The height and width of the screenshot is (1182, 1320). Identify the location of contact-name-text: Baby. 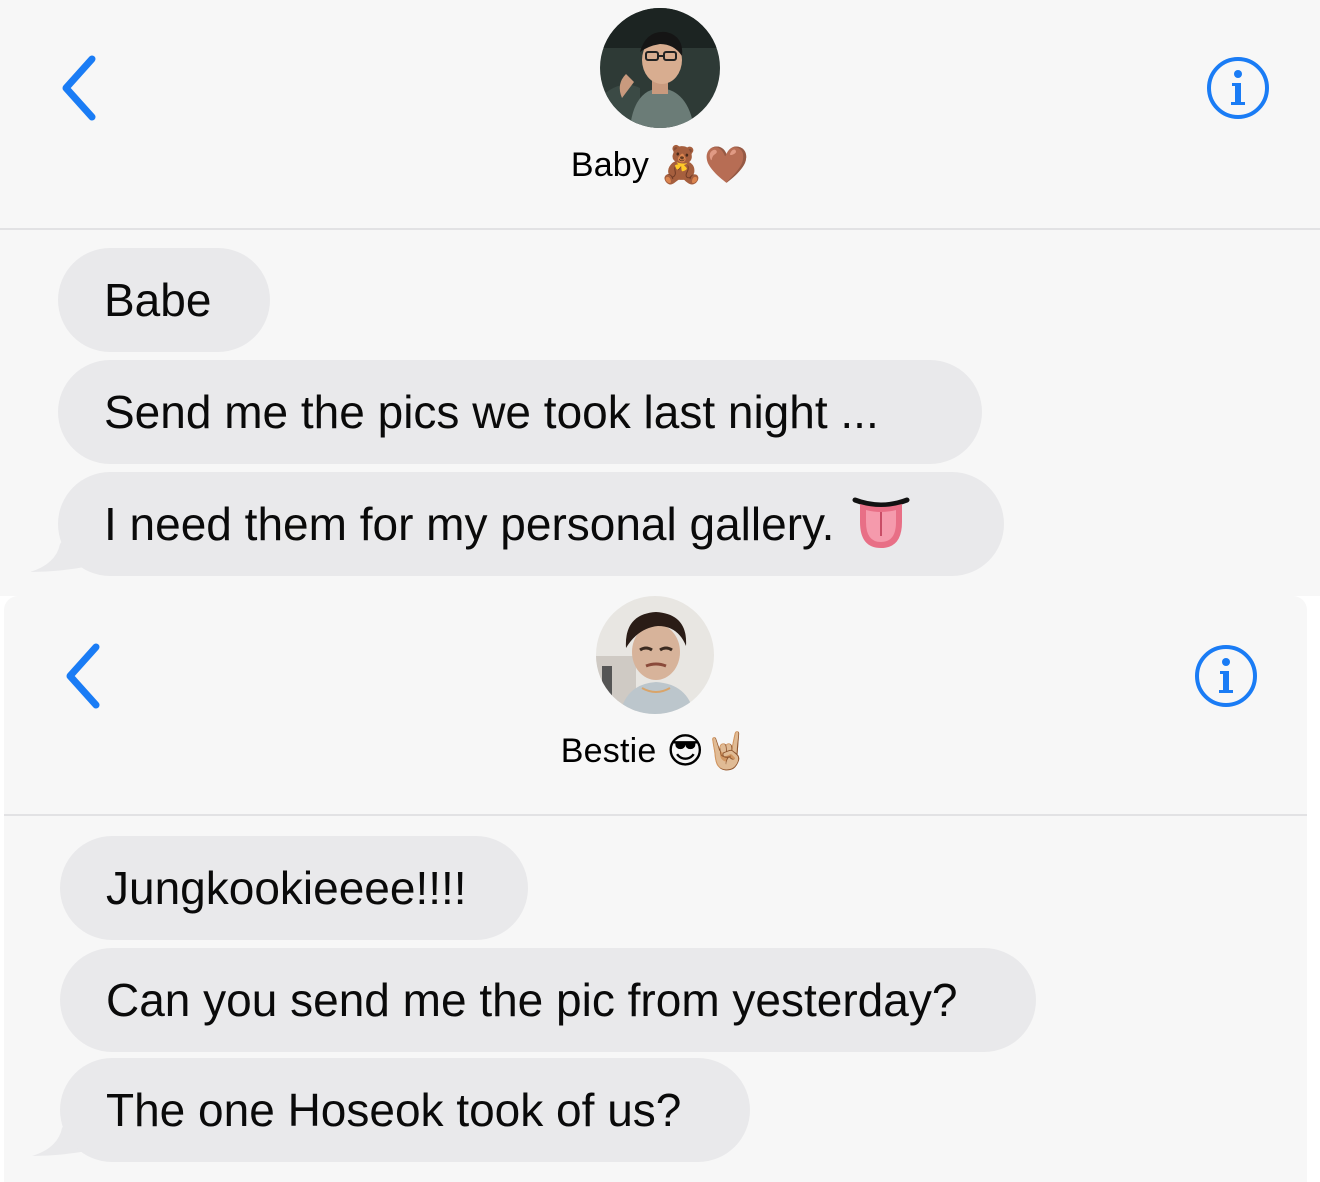
(610, 164).